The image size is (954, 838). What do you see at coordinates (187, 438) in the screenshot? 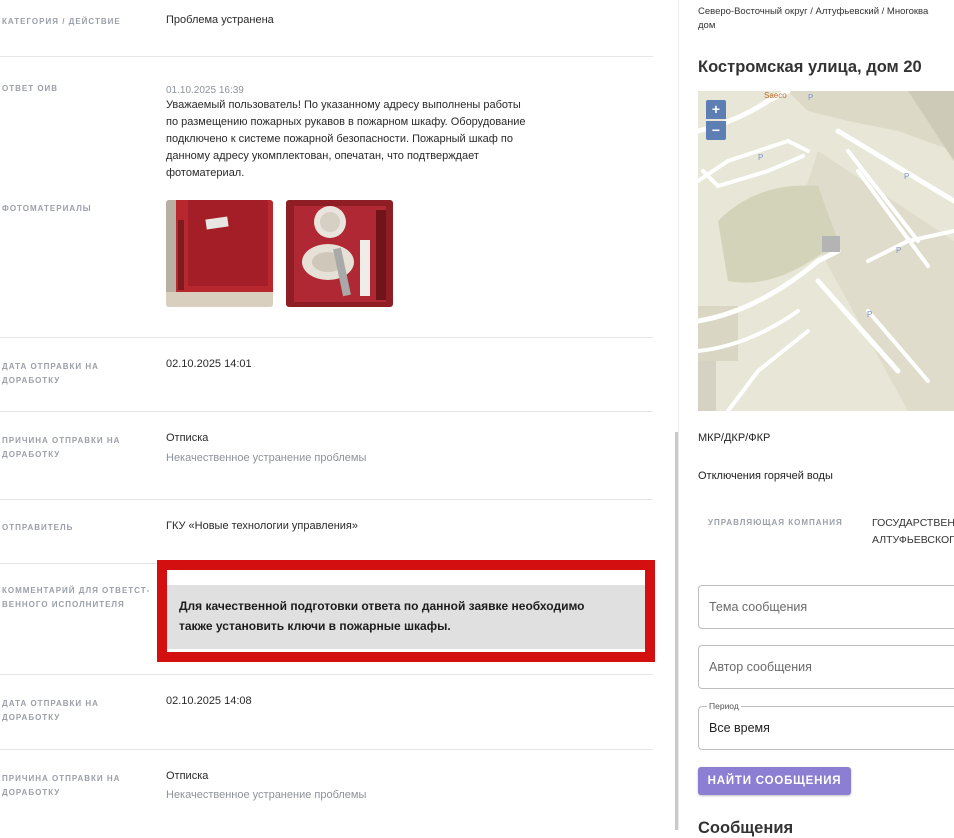
I see `reason-value-1: Отписка` at bounding box center [187, 438].